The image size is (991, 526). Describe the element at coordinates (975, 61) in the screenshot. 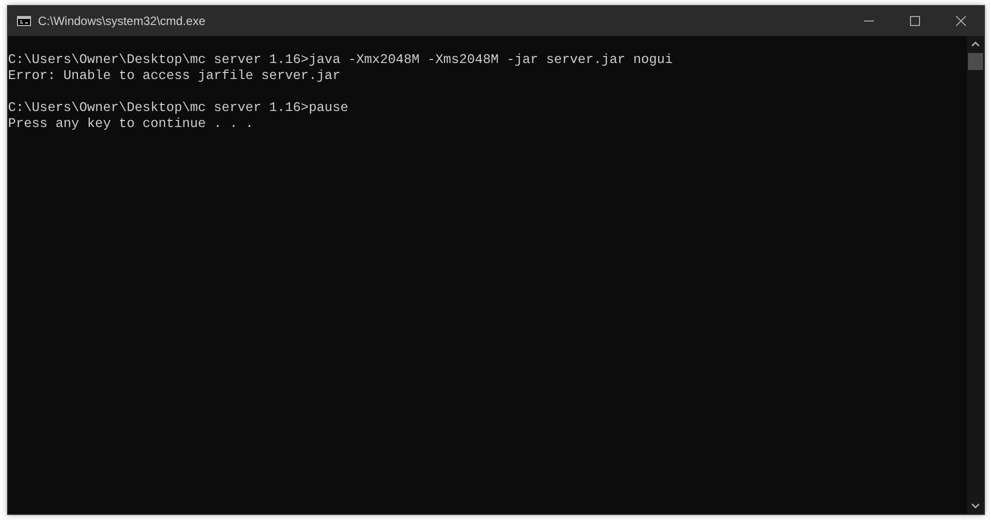

I see `scrollbar-thumb` at that location.